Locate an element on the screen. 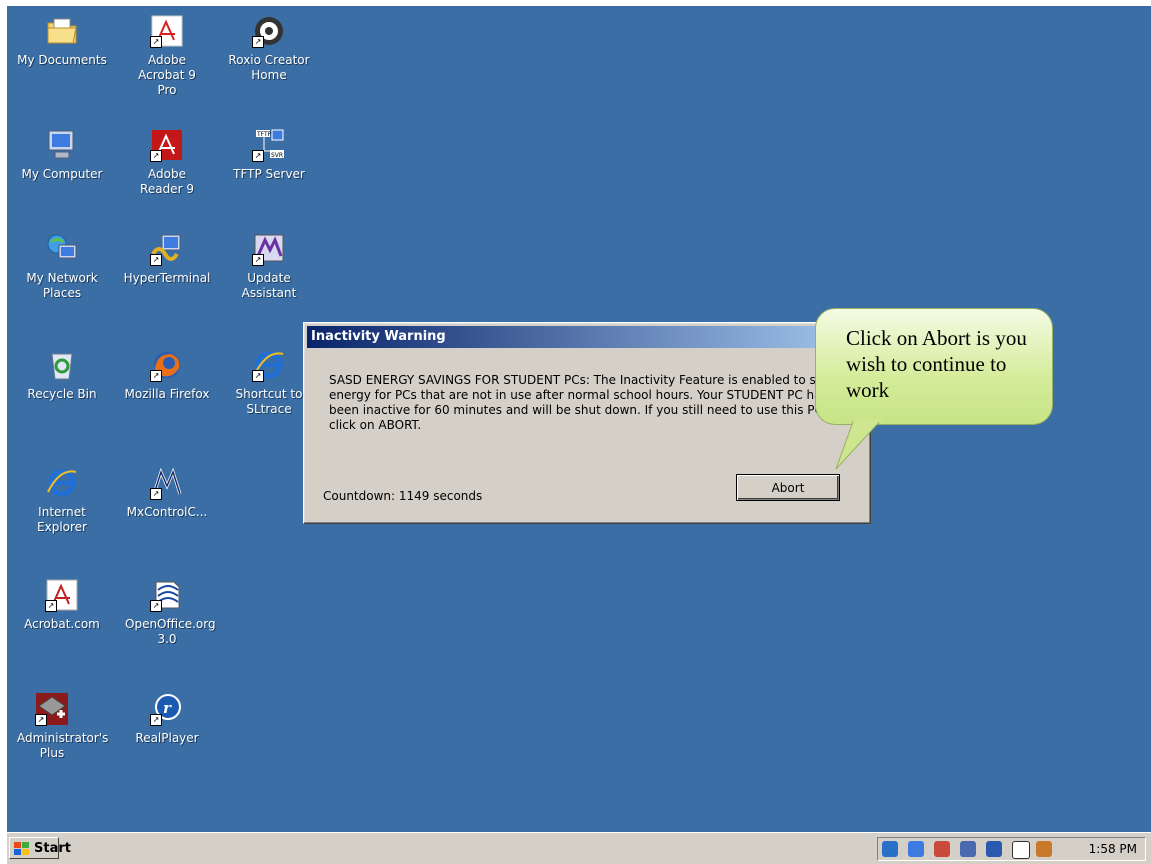  tftp-server-icon: TFTP SVR ↗ is located at coordinates (269, 145).